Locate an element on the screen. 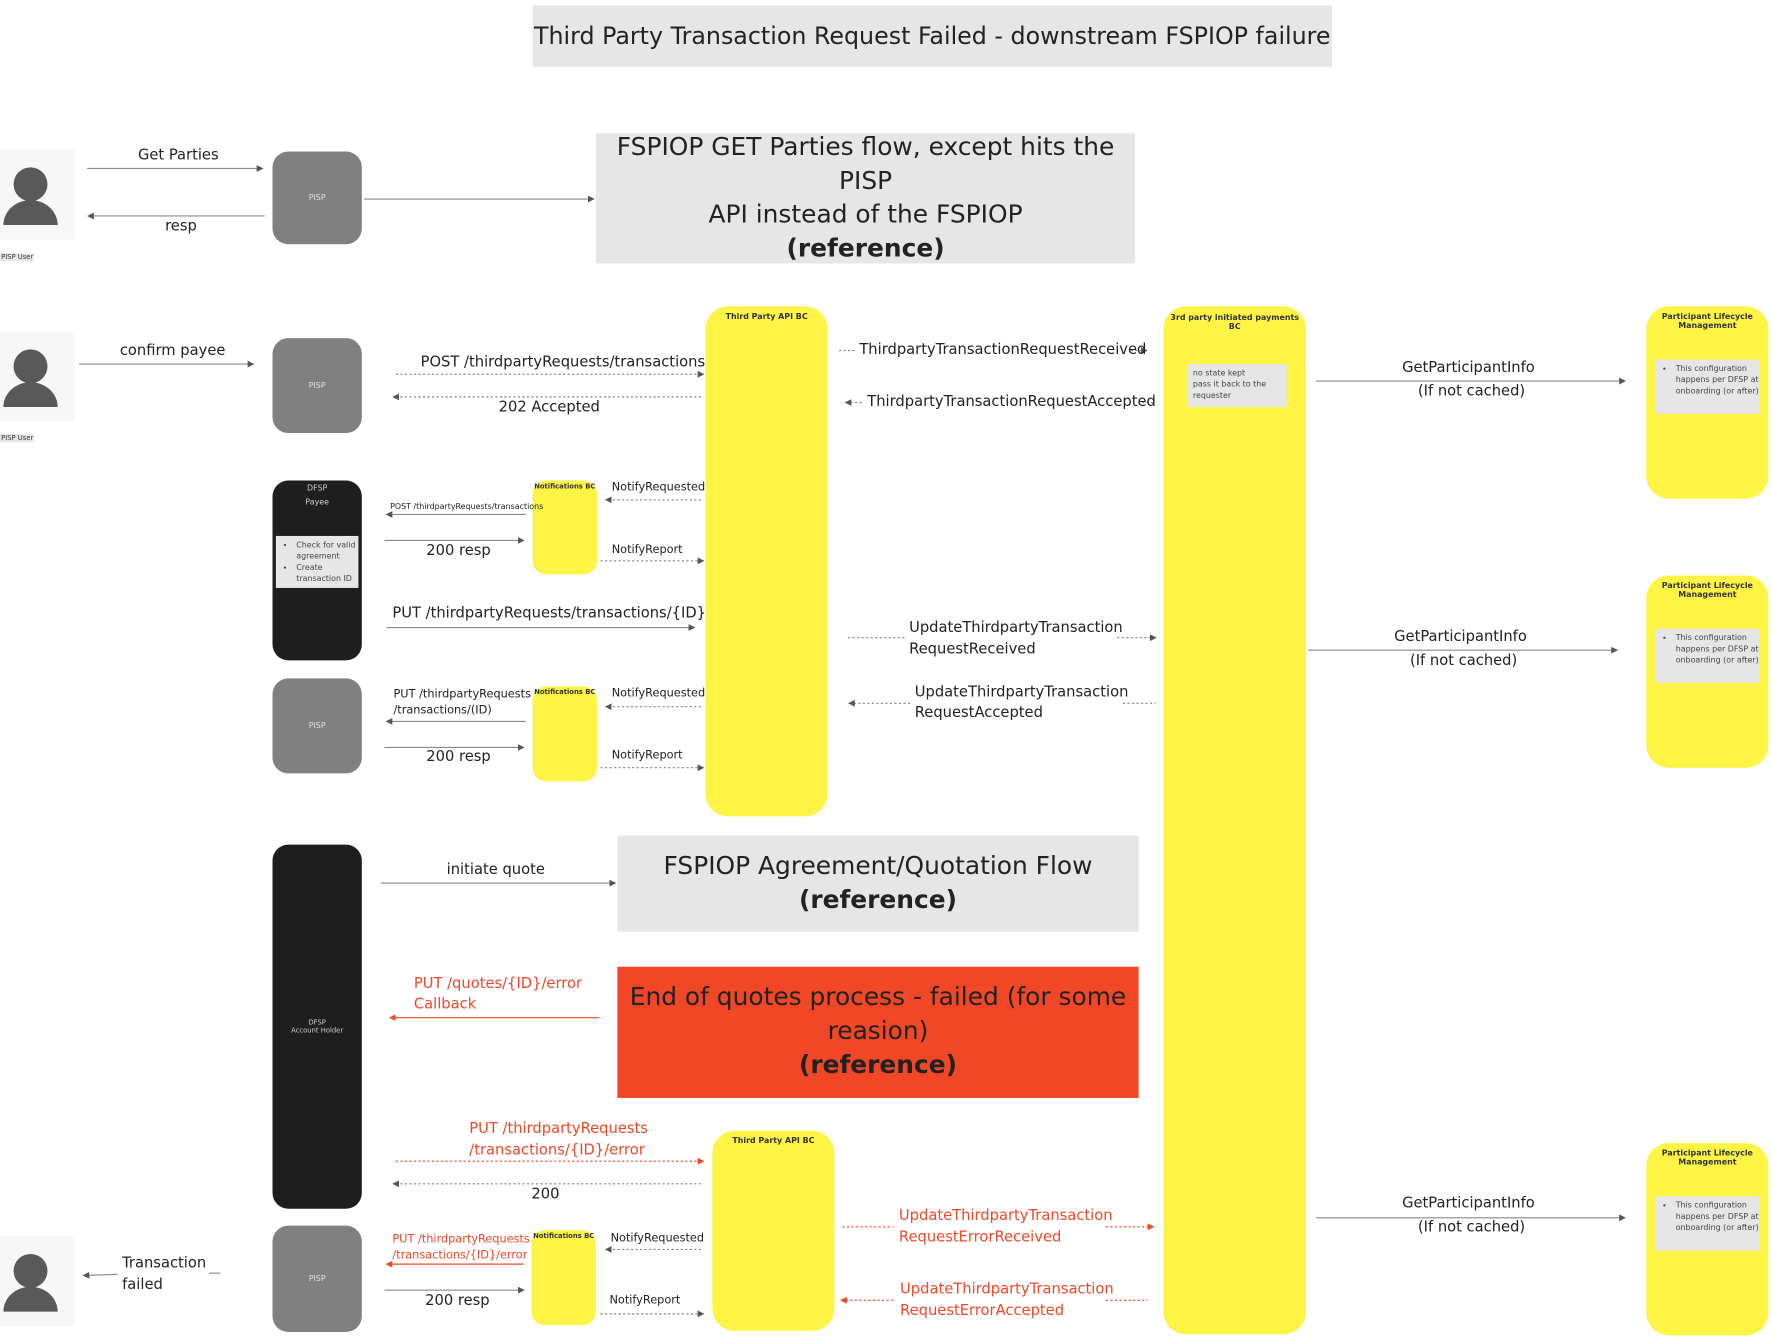 This screenshot has height=1344, width=1773. third-party-api-bc-1: Third Party API BC is located at coordinates (766, 561).